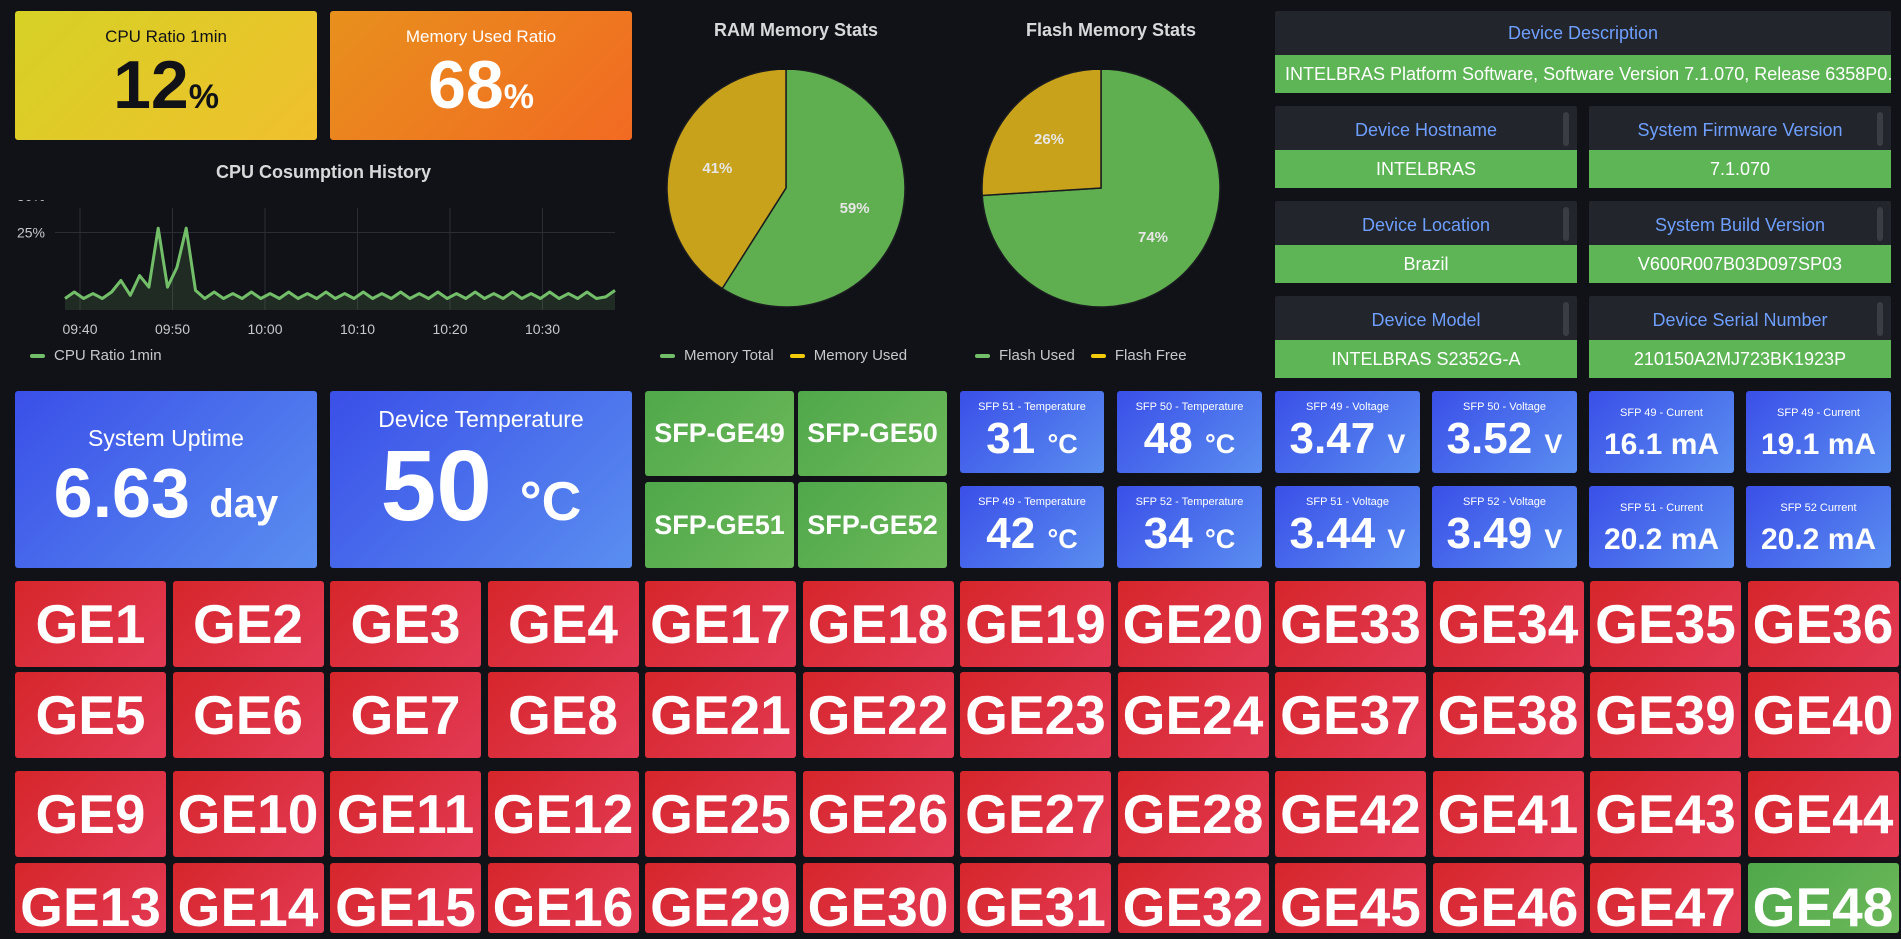  I want to click on port-ge3: GE3, so click(405, 624).